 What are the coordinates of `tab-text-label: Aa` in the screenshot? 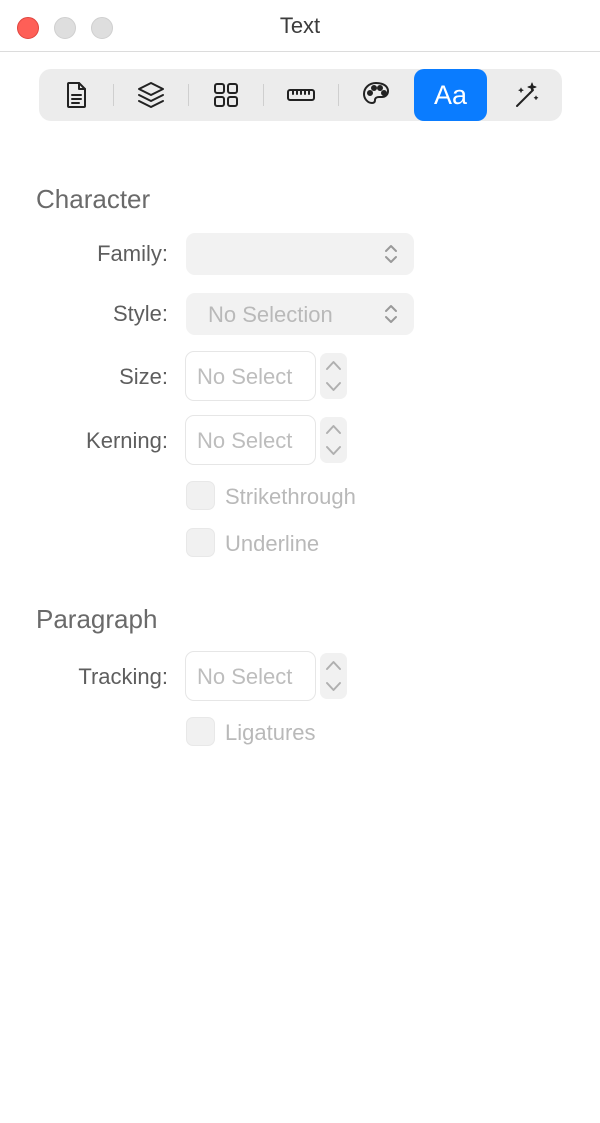 It's located at (450, 94).